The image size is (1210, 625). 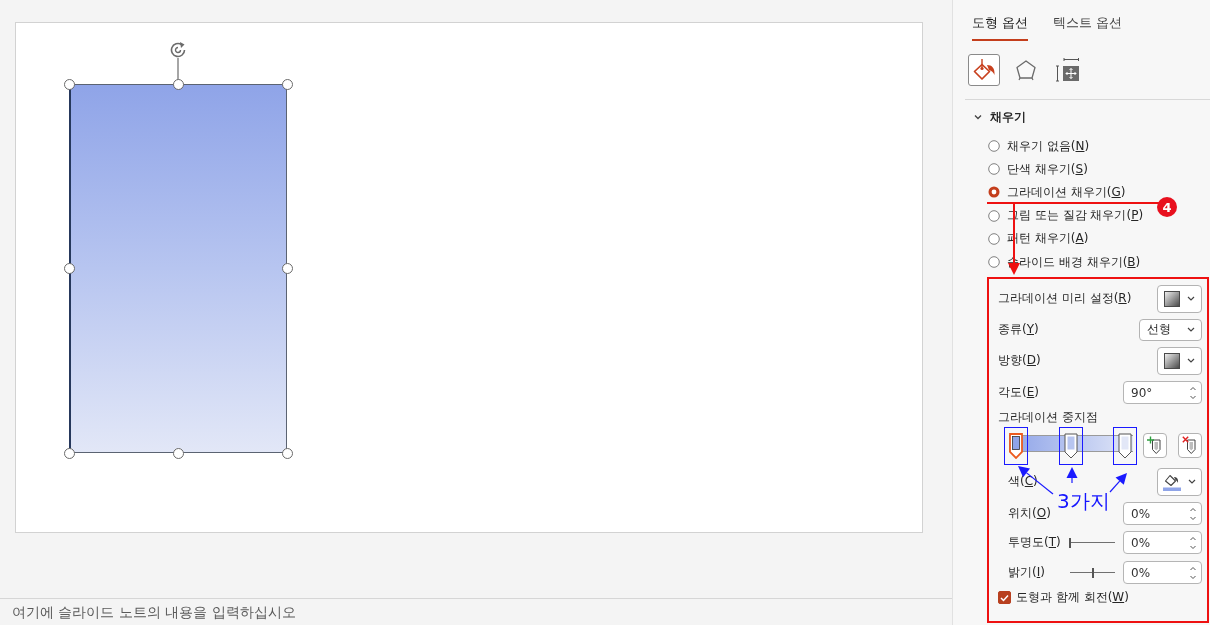 I want to click on field-label: 방향(D), so click(x=1019, y=361).